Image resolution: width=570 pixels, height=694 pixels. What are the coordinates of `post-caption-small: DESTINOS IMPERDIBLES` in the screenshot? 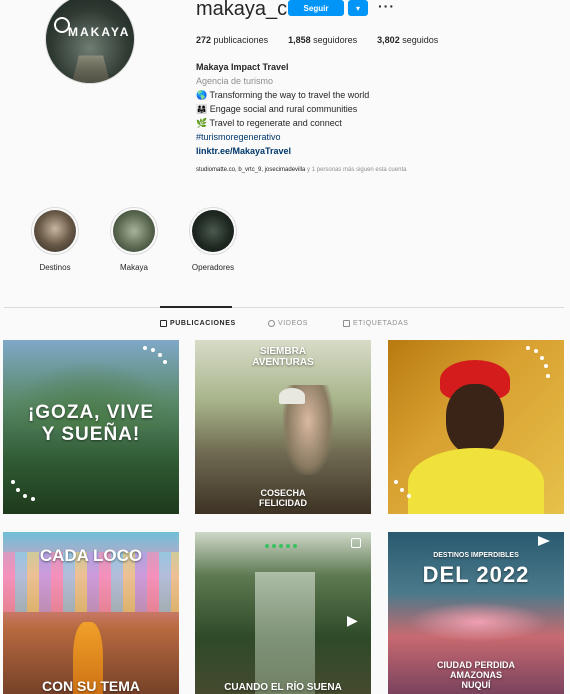 It's located at (476, 555).